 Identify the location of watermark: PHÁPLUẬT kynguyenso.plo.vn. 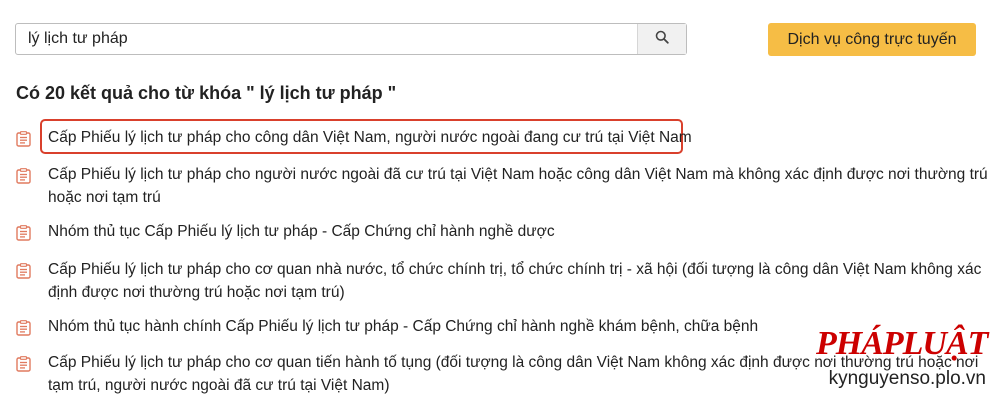
(902, 357).